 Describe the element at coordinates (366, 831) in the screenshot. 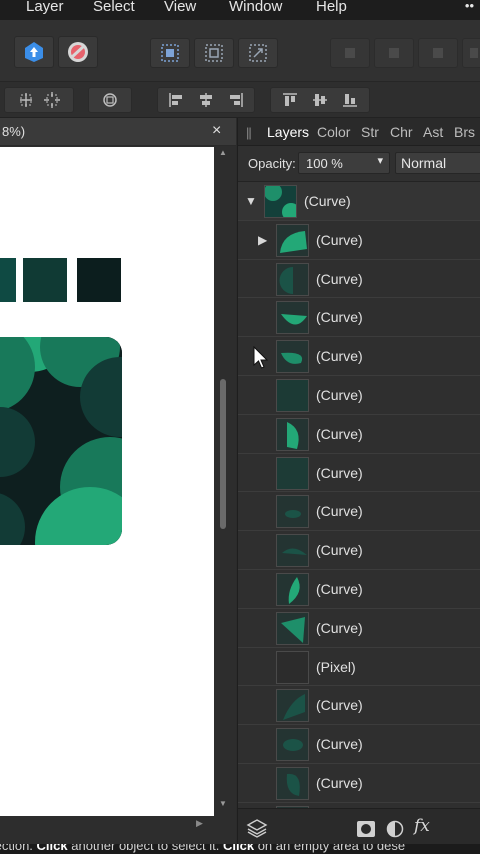

I see `mask-icon` at that location.